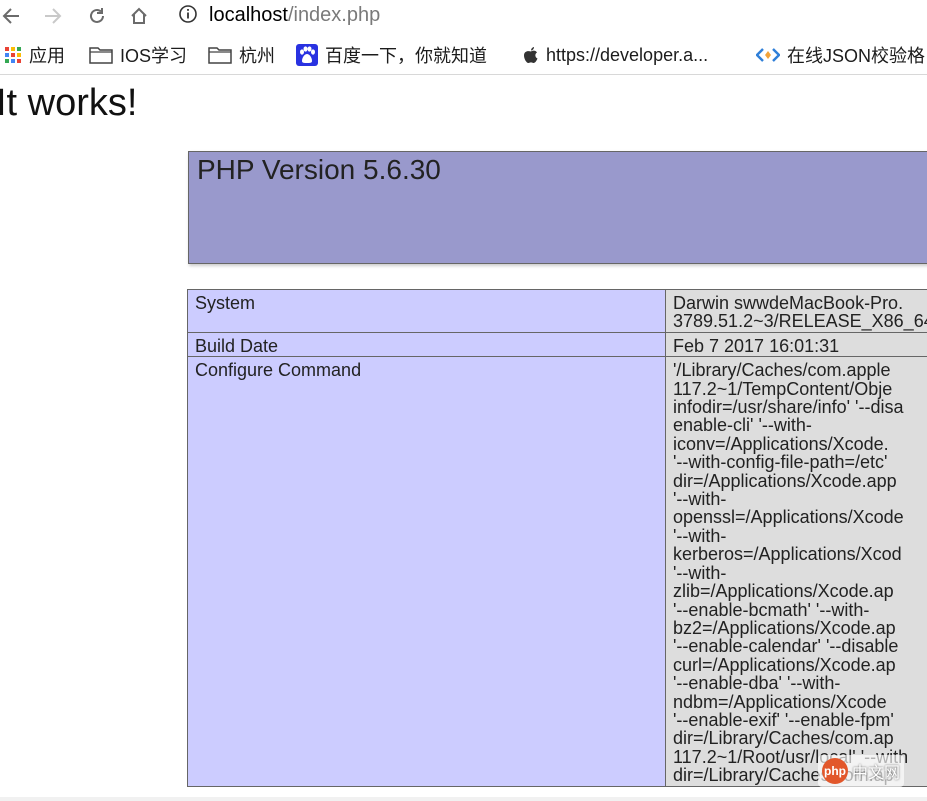  I want to click on php-cn-watermark: php 中文网, so click(861, 771).